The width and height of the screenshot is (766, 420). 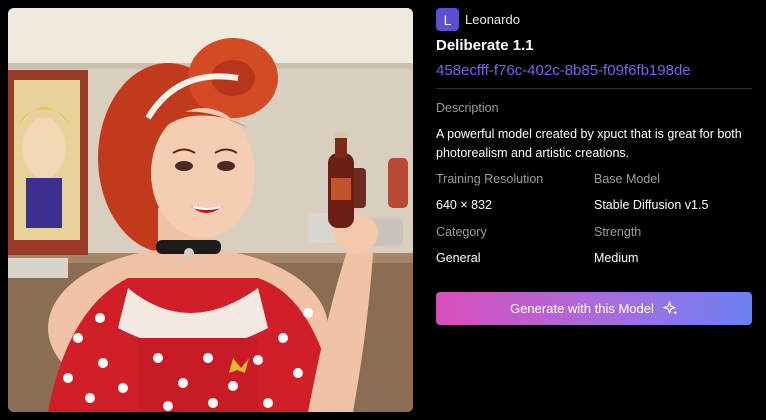 What do you see at coordinates (447, 19) in the screenshot?
I see `brand-logo-icon: L` at bounding box center [447, 19].